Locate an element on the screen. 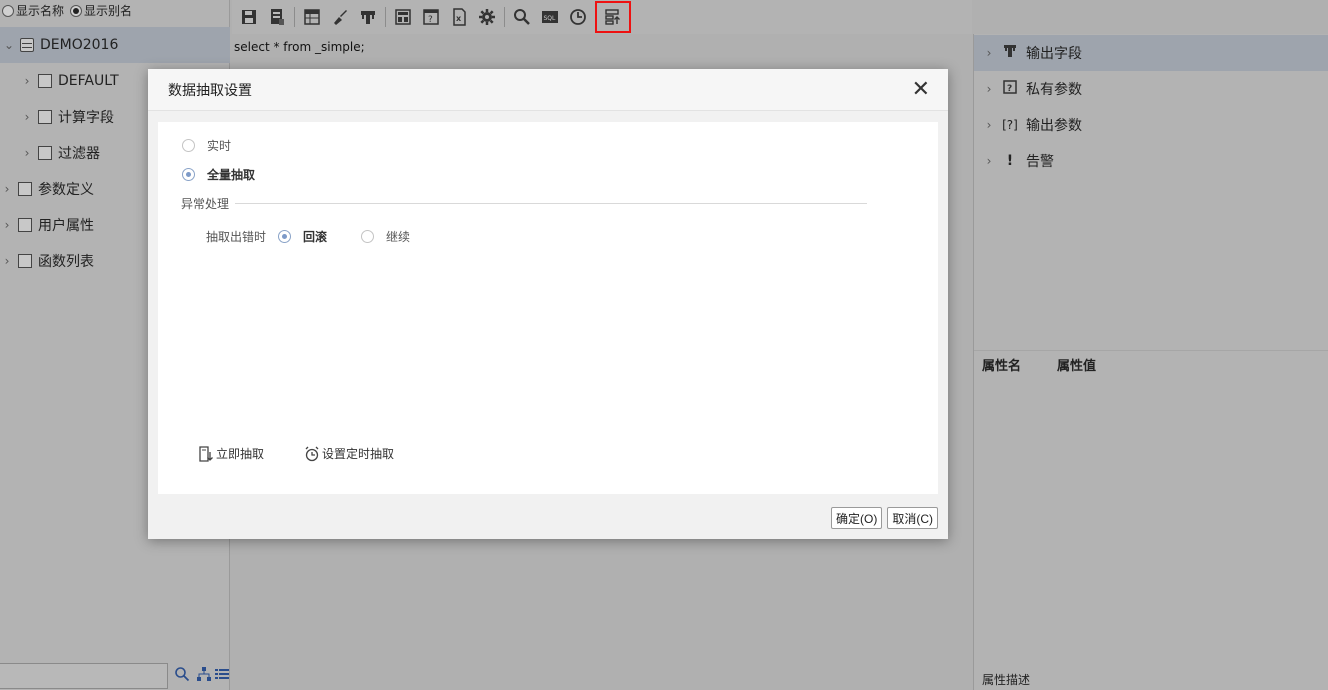 The image size is (1328, 690). continue-radio is located at coordinates (368, 236).